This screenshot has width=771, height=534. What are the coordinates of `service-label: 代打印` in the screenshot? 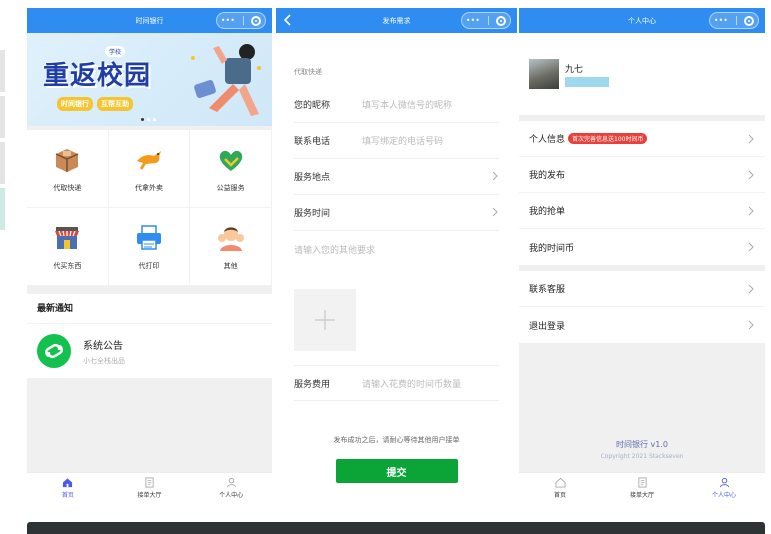 It's located at (149, 265).